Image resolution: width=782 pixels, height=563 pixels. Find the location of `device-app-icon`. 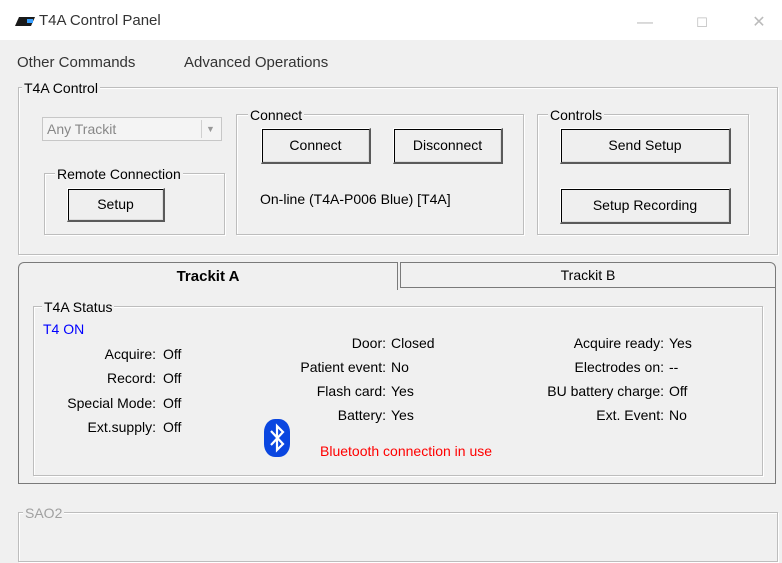

device-app-icon is located at coordinates (25, 21).